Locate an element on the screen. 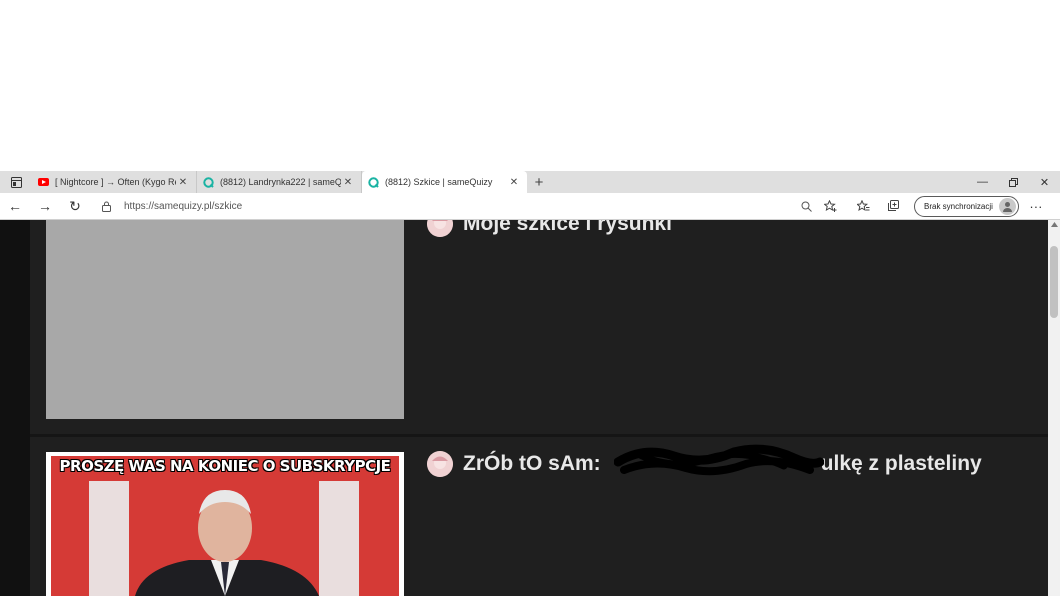 The height and width of the screenshot is (596, 1060). plus-icon: + is located at coordinates (539, 182).